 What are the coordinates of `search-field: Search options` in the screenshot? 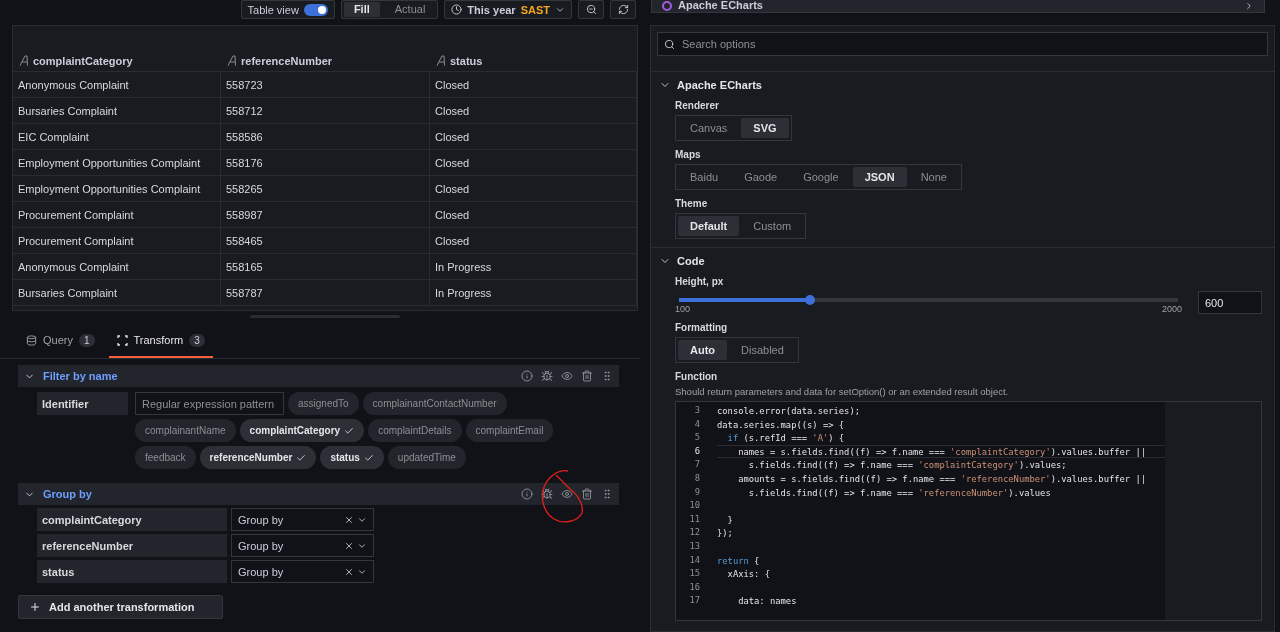 It's located at (962, 44).